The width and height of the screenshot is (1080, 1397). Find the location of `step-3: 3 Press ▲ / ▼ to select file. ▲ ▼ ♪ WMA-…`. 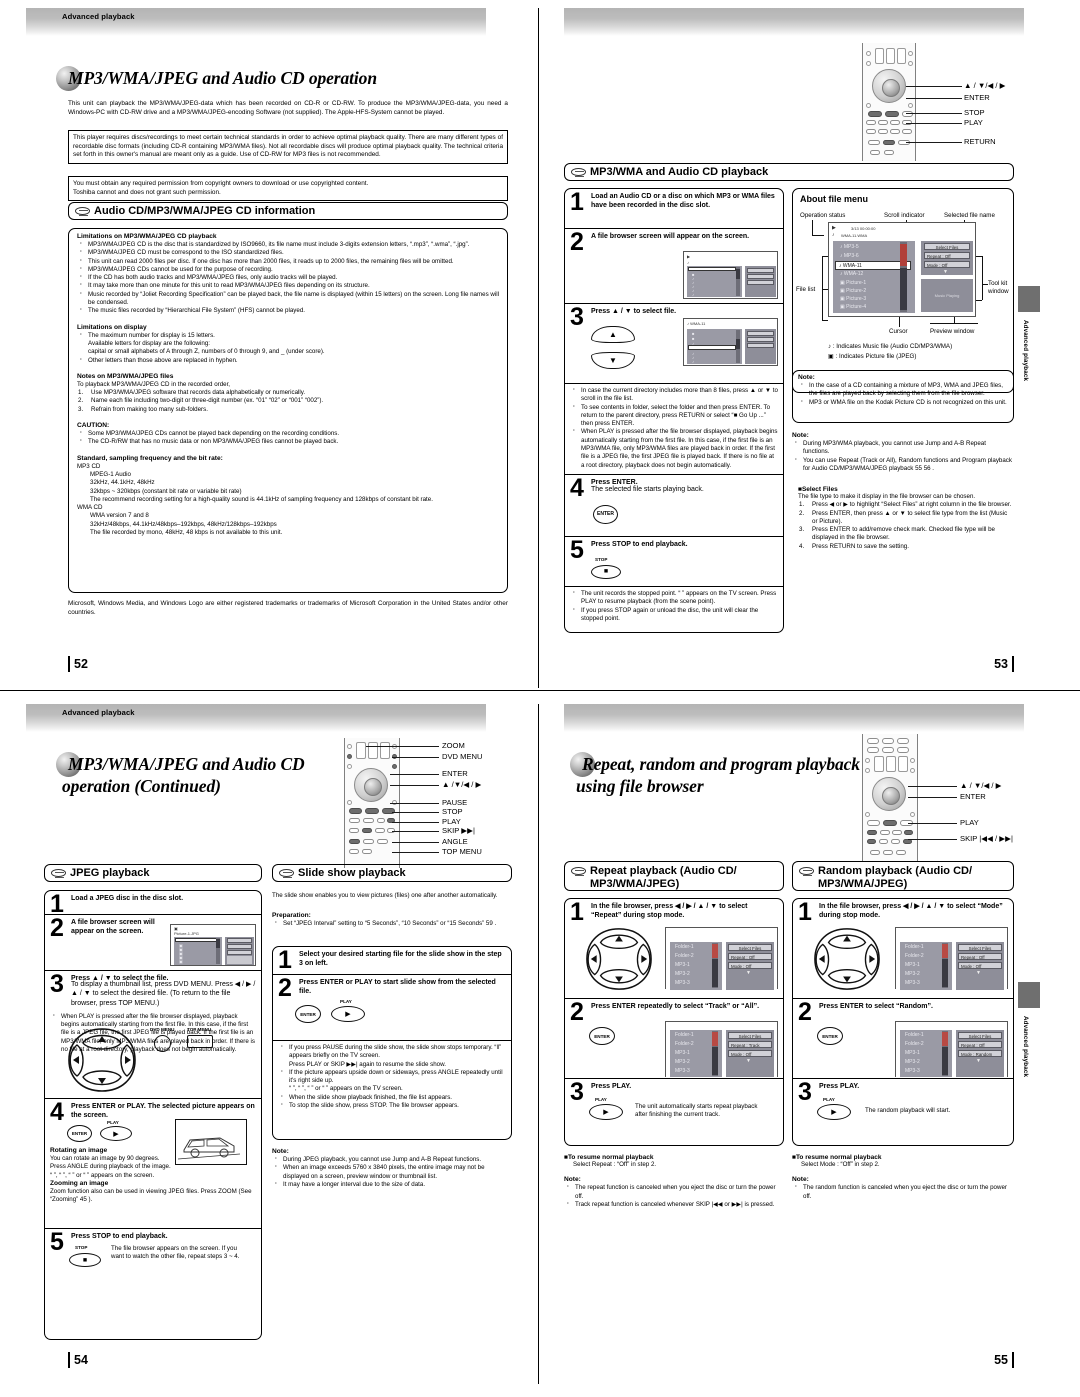

step-3: 3 Press ▲ / ▼ to select file. ▲ ▼ ♪ WMA-… is located at coordinates (674, 344).